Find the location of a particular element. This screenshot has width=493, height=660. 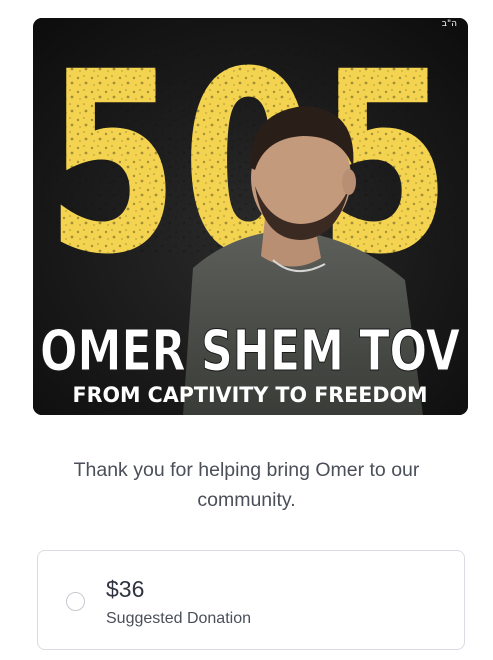

corner-mark: ה"ב is located at coordinates (449, 24).